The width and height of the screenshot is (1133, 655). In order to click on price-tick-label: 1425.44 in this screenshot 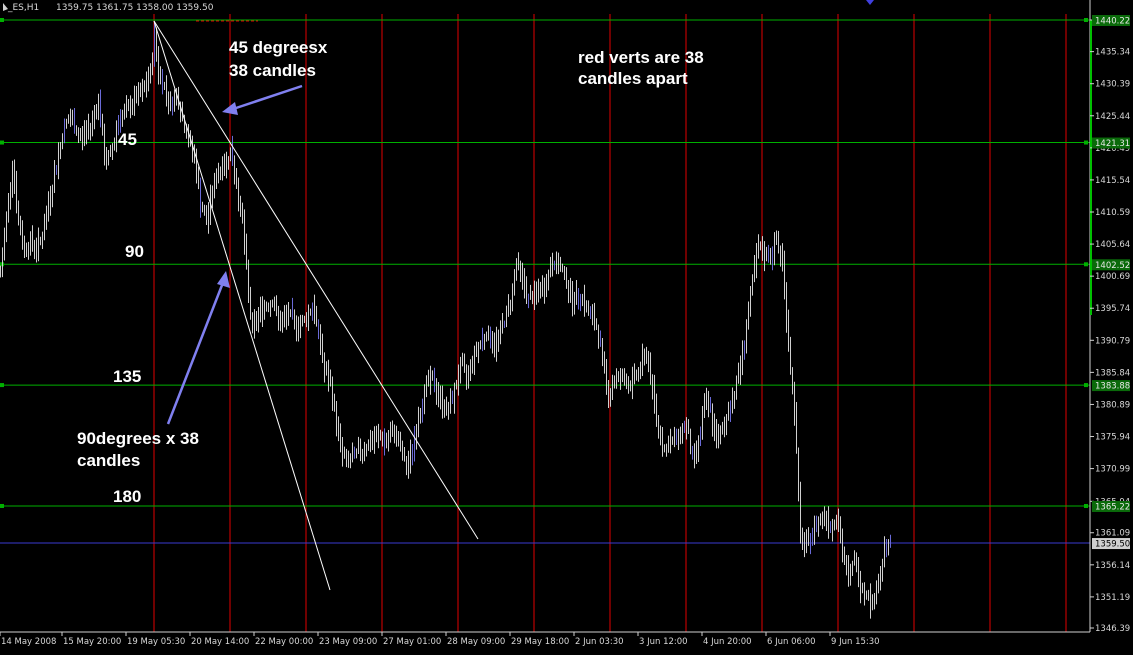, I will do `click(1112, 117)`.